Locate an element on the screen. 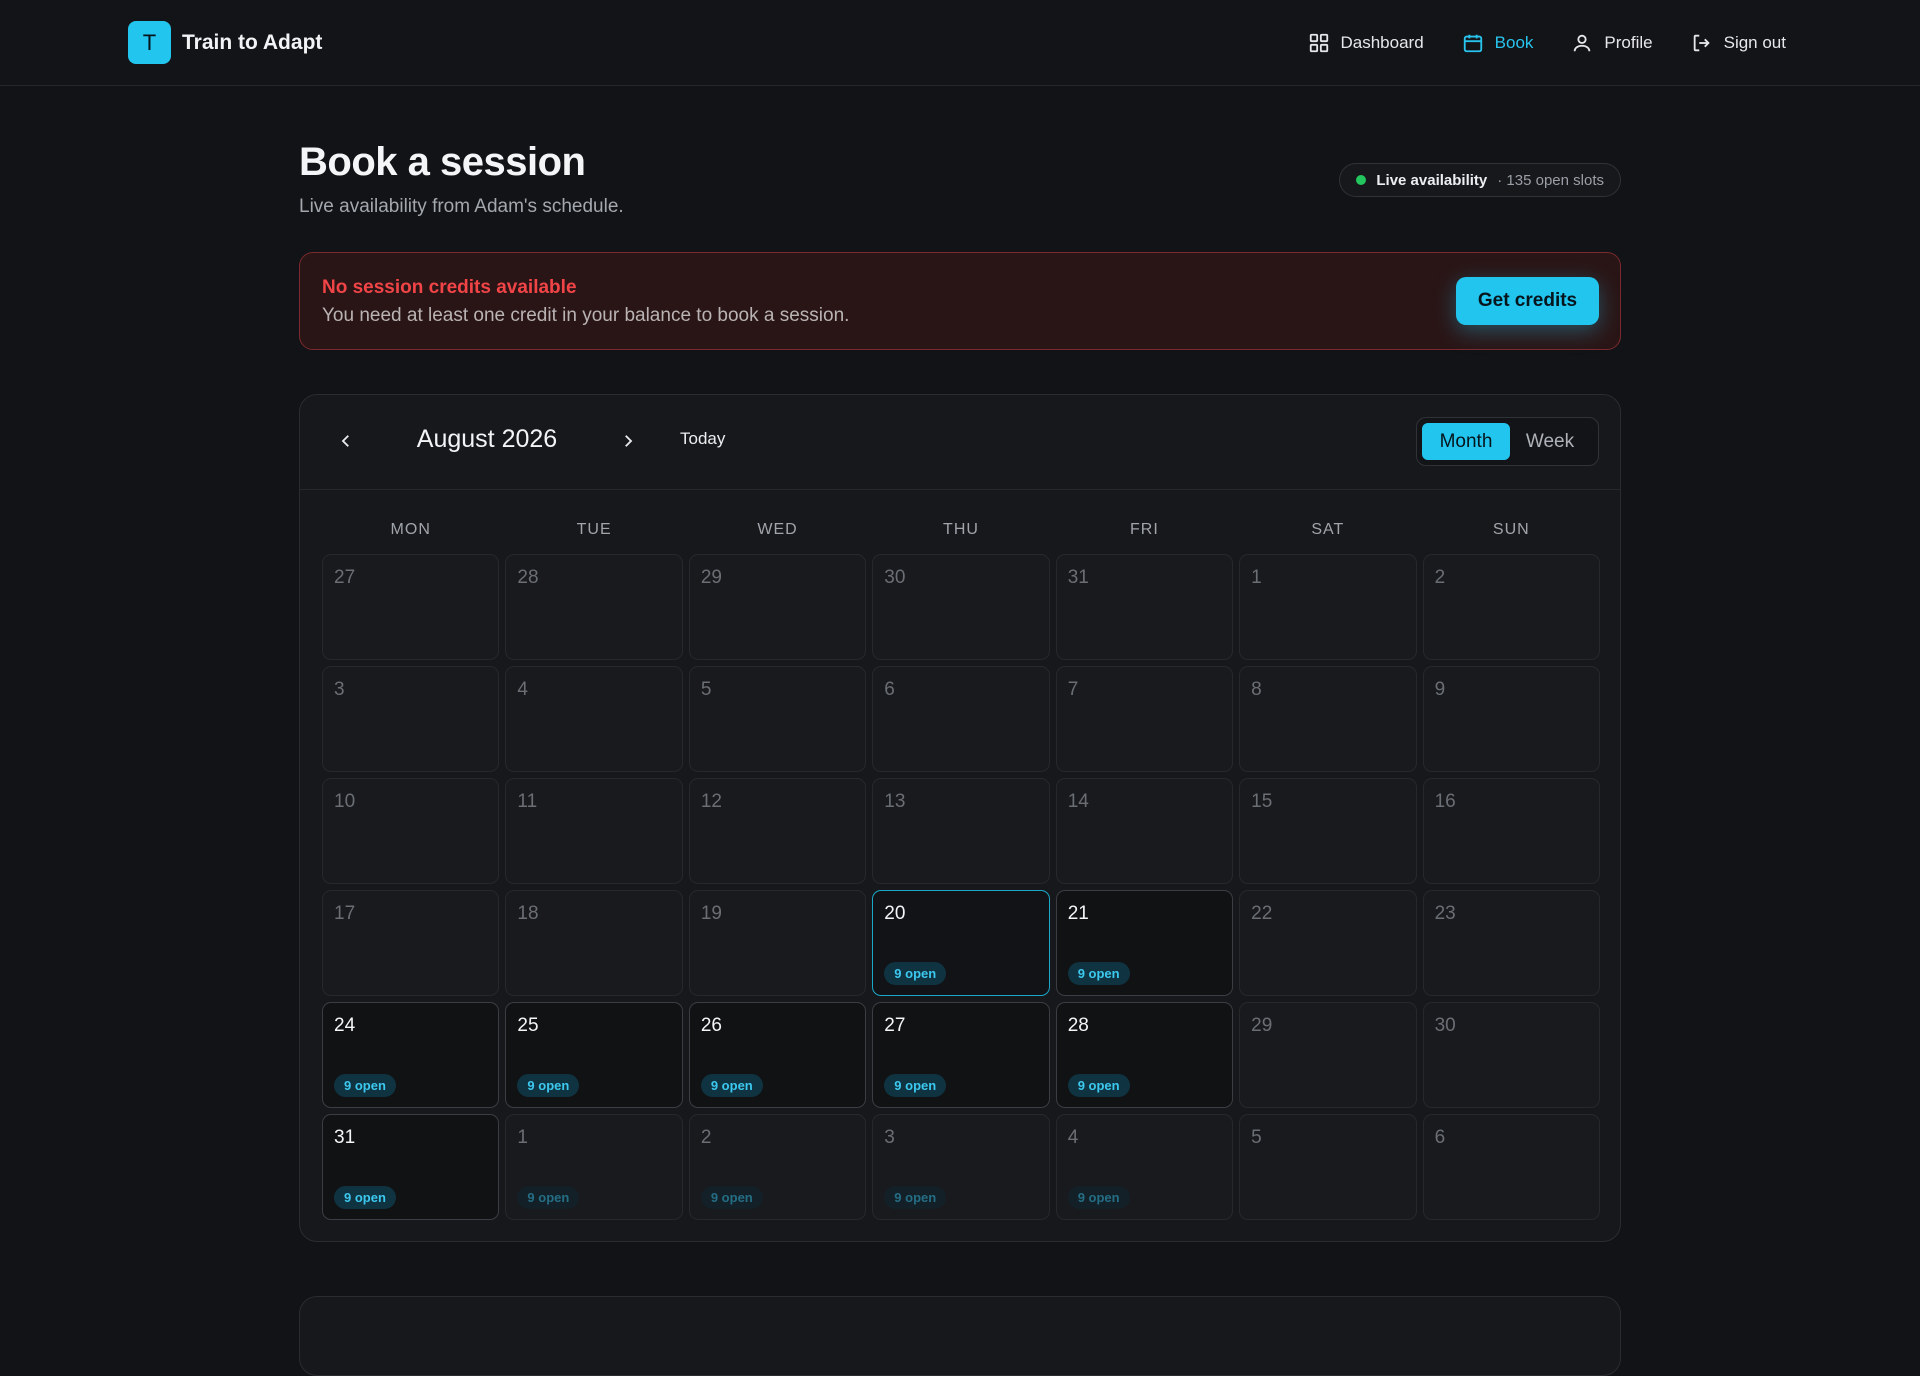 This screenshot has width=1920, height=1376. nav-dashboard-label: Dashboard is located at coordinates (1382, 42).